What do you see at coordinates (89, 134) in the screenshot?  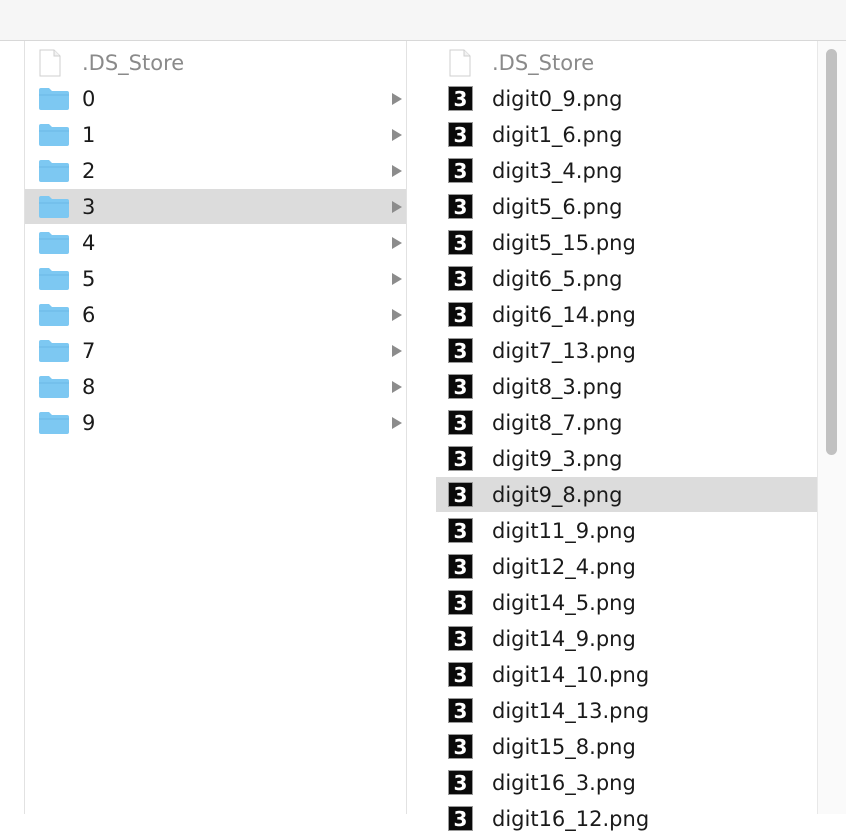 I see `item-label: 1` at bounding box center [89, 134].